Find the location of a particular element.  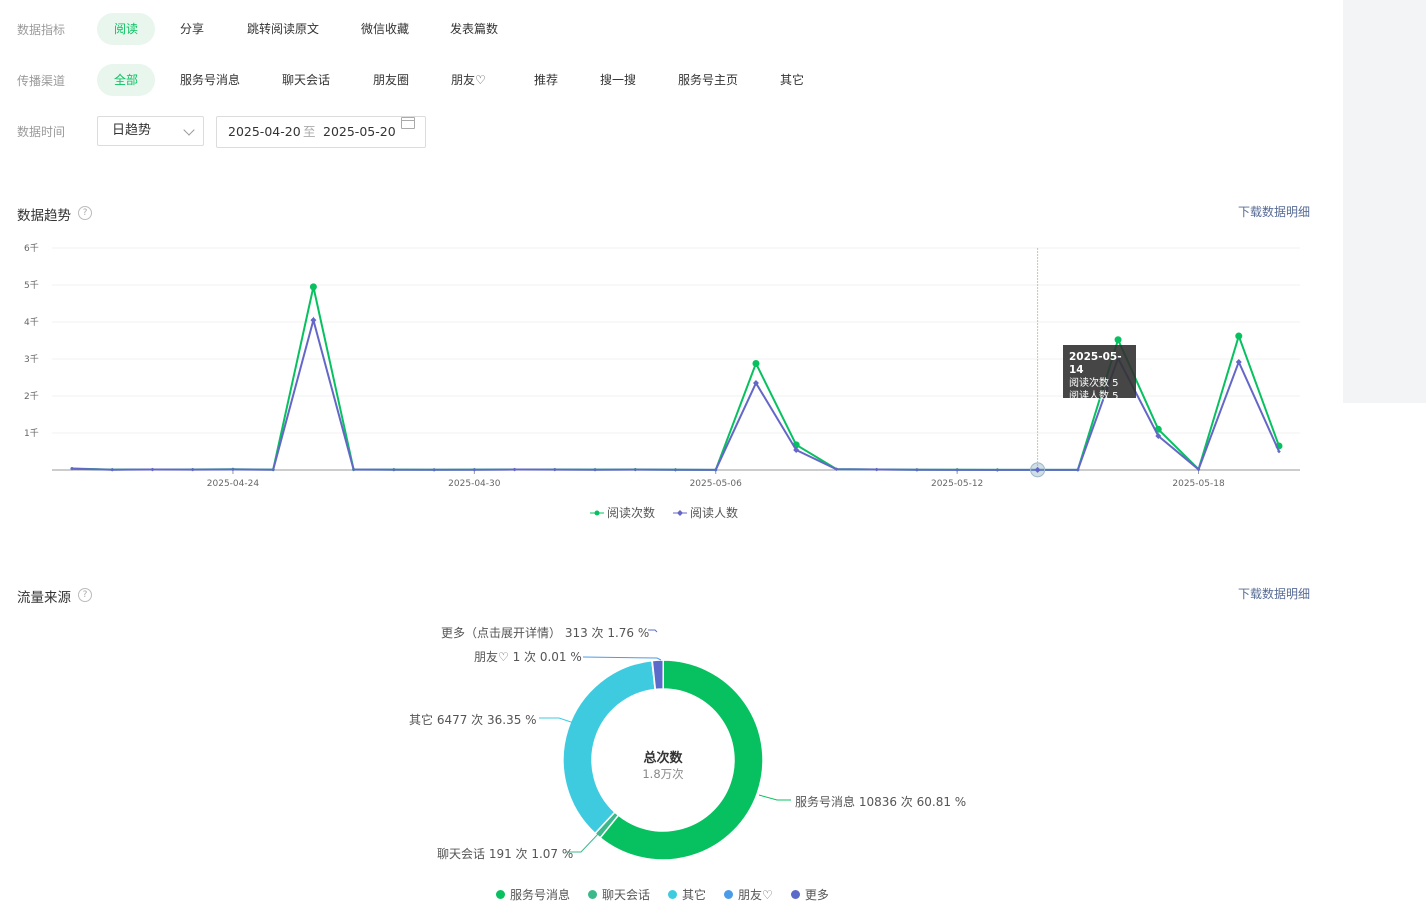

legend-item-service: 服务号消息 is located at coordinates (533, 894).